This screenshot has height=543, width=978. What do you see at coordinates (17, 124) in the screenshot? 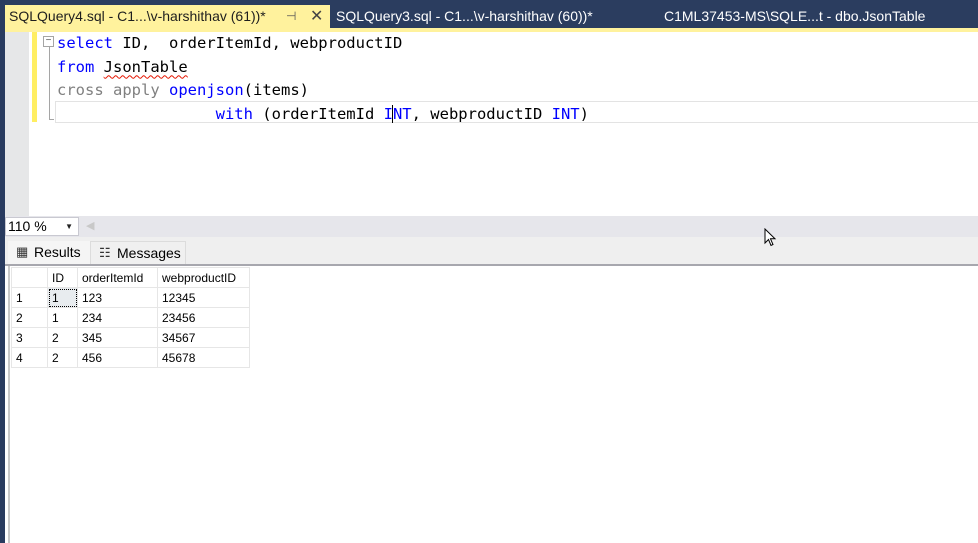
I see `editor-gutter` at bounding box center [17, 124].